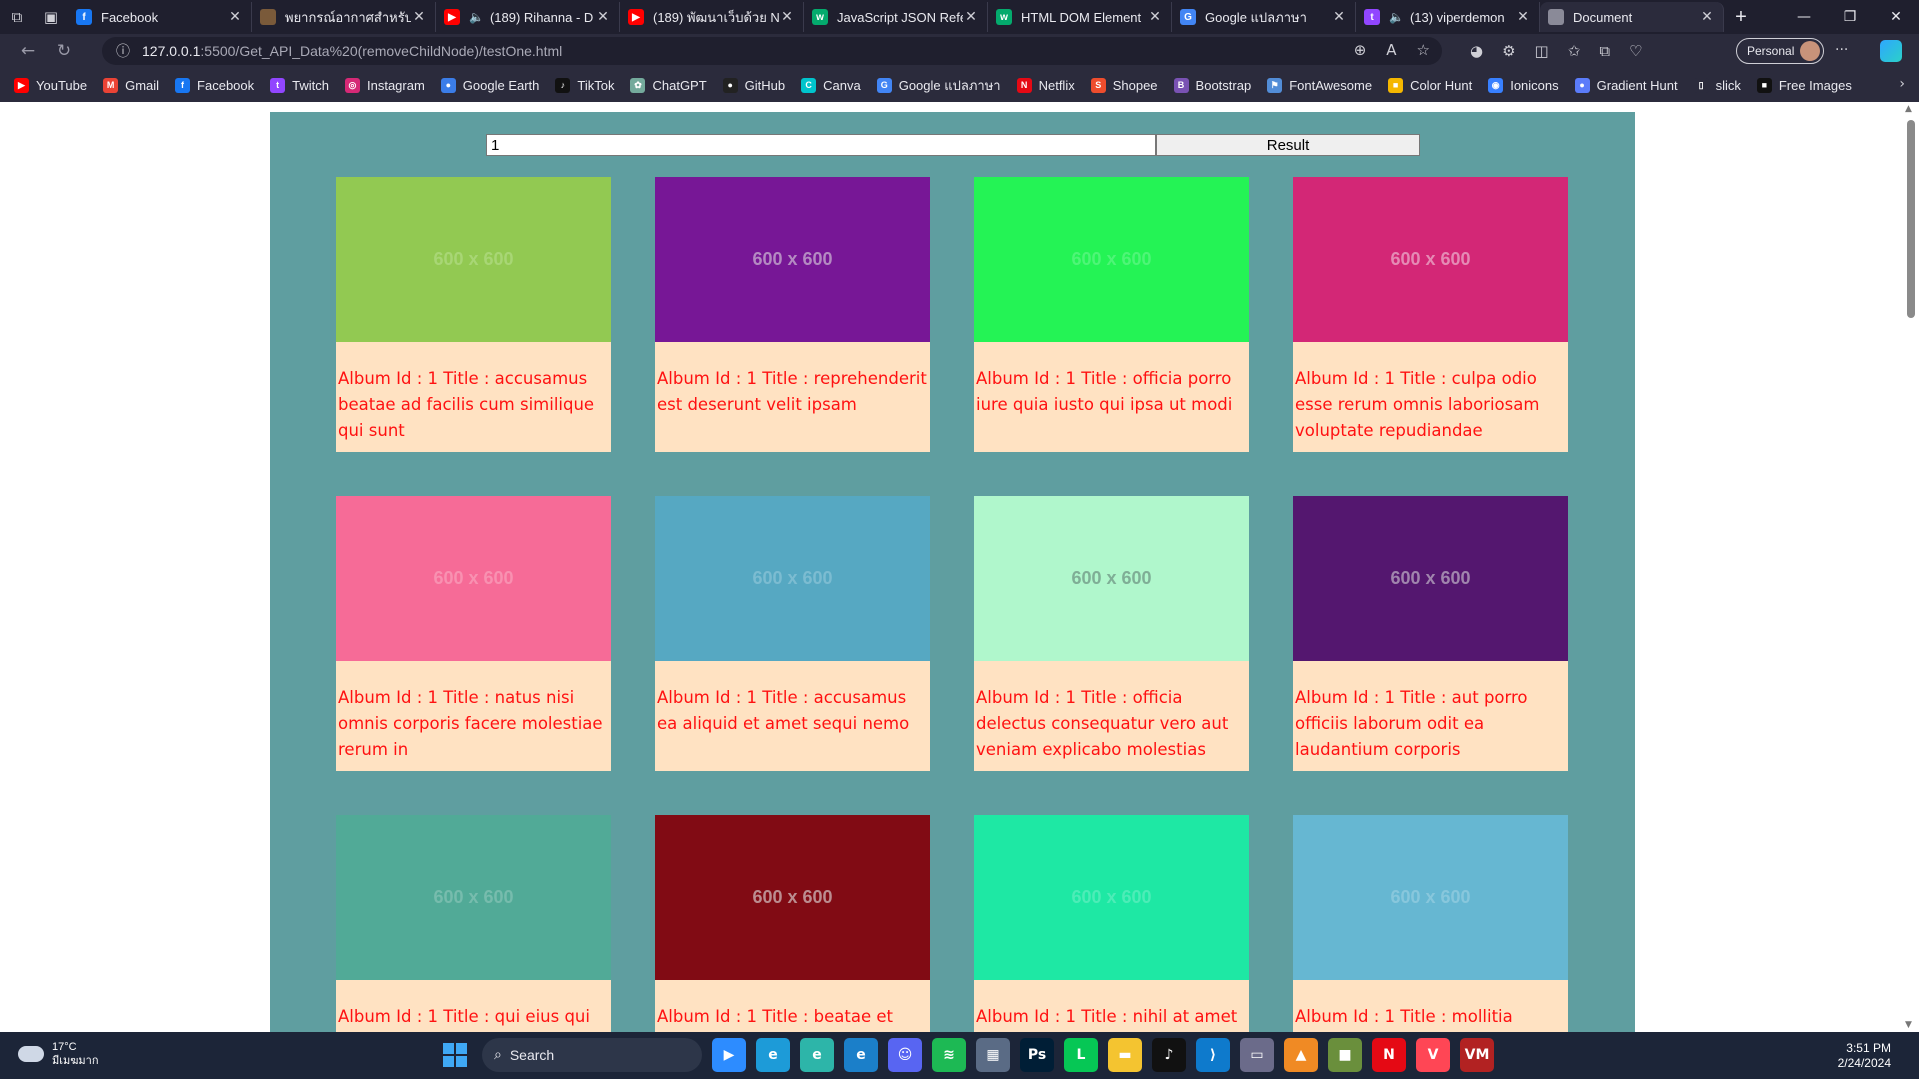 This screenshot has width=1919, height=1079. Describe the element at coordinates (21, 85) in the screenshot. I see `youtube-icon: ▶` at that location.